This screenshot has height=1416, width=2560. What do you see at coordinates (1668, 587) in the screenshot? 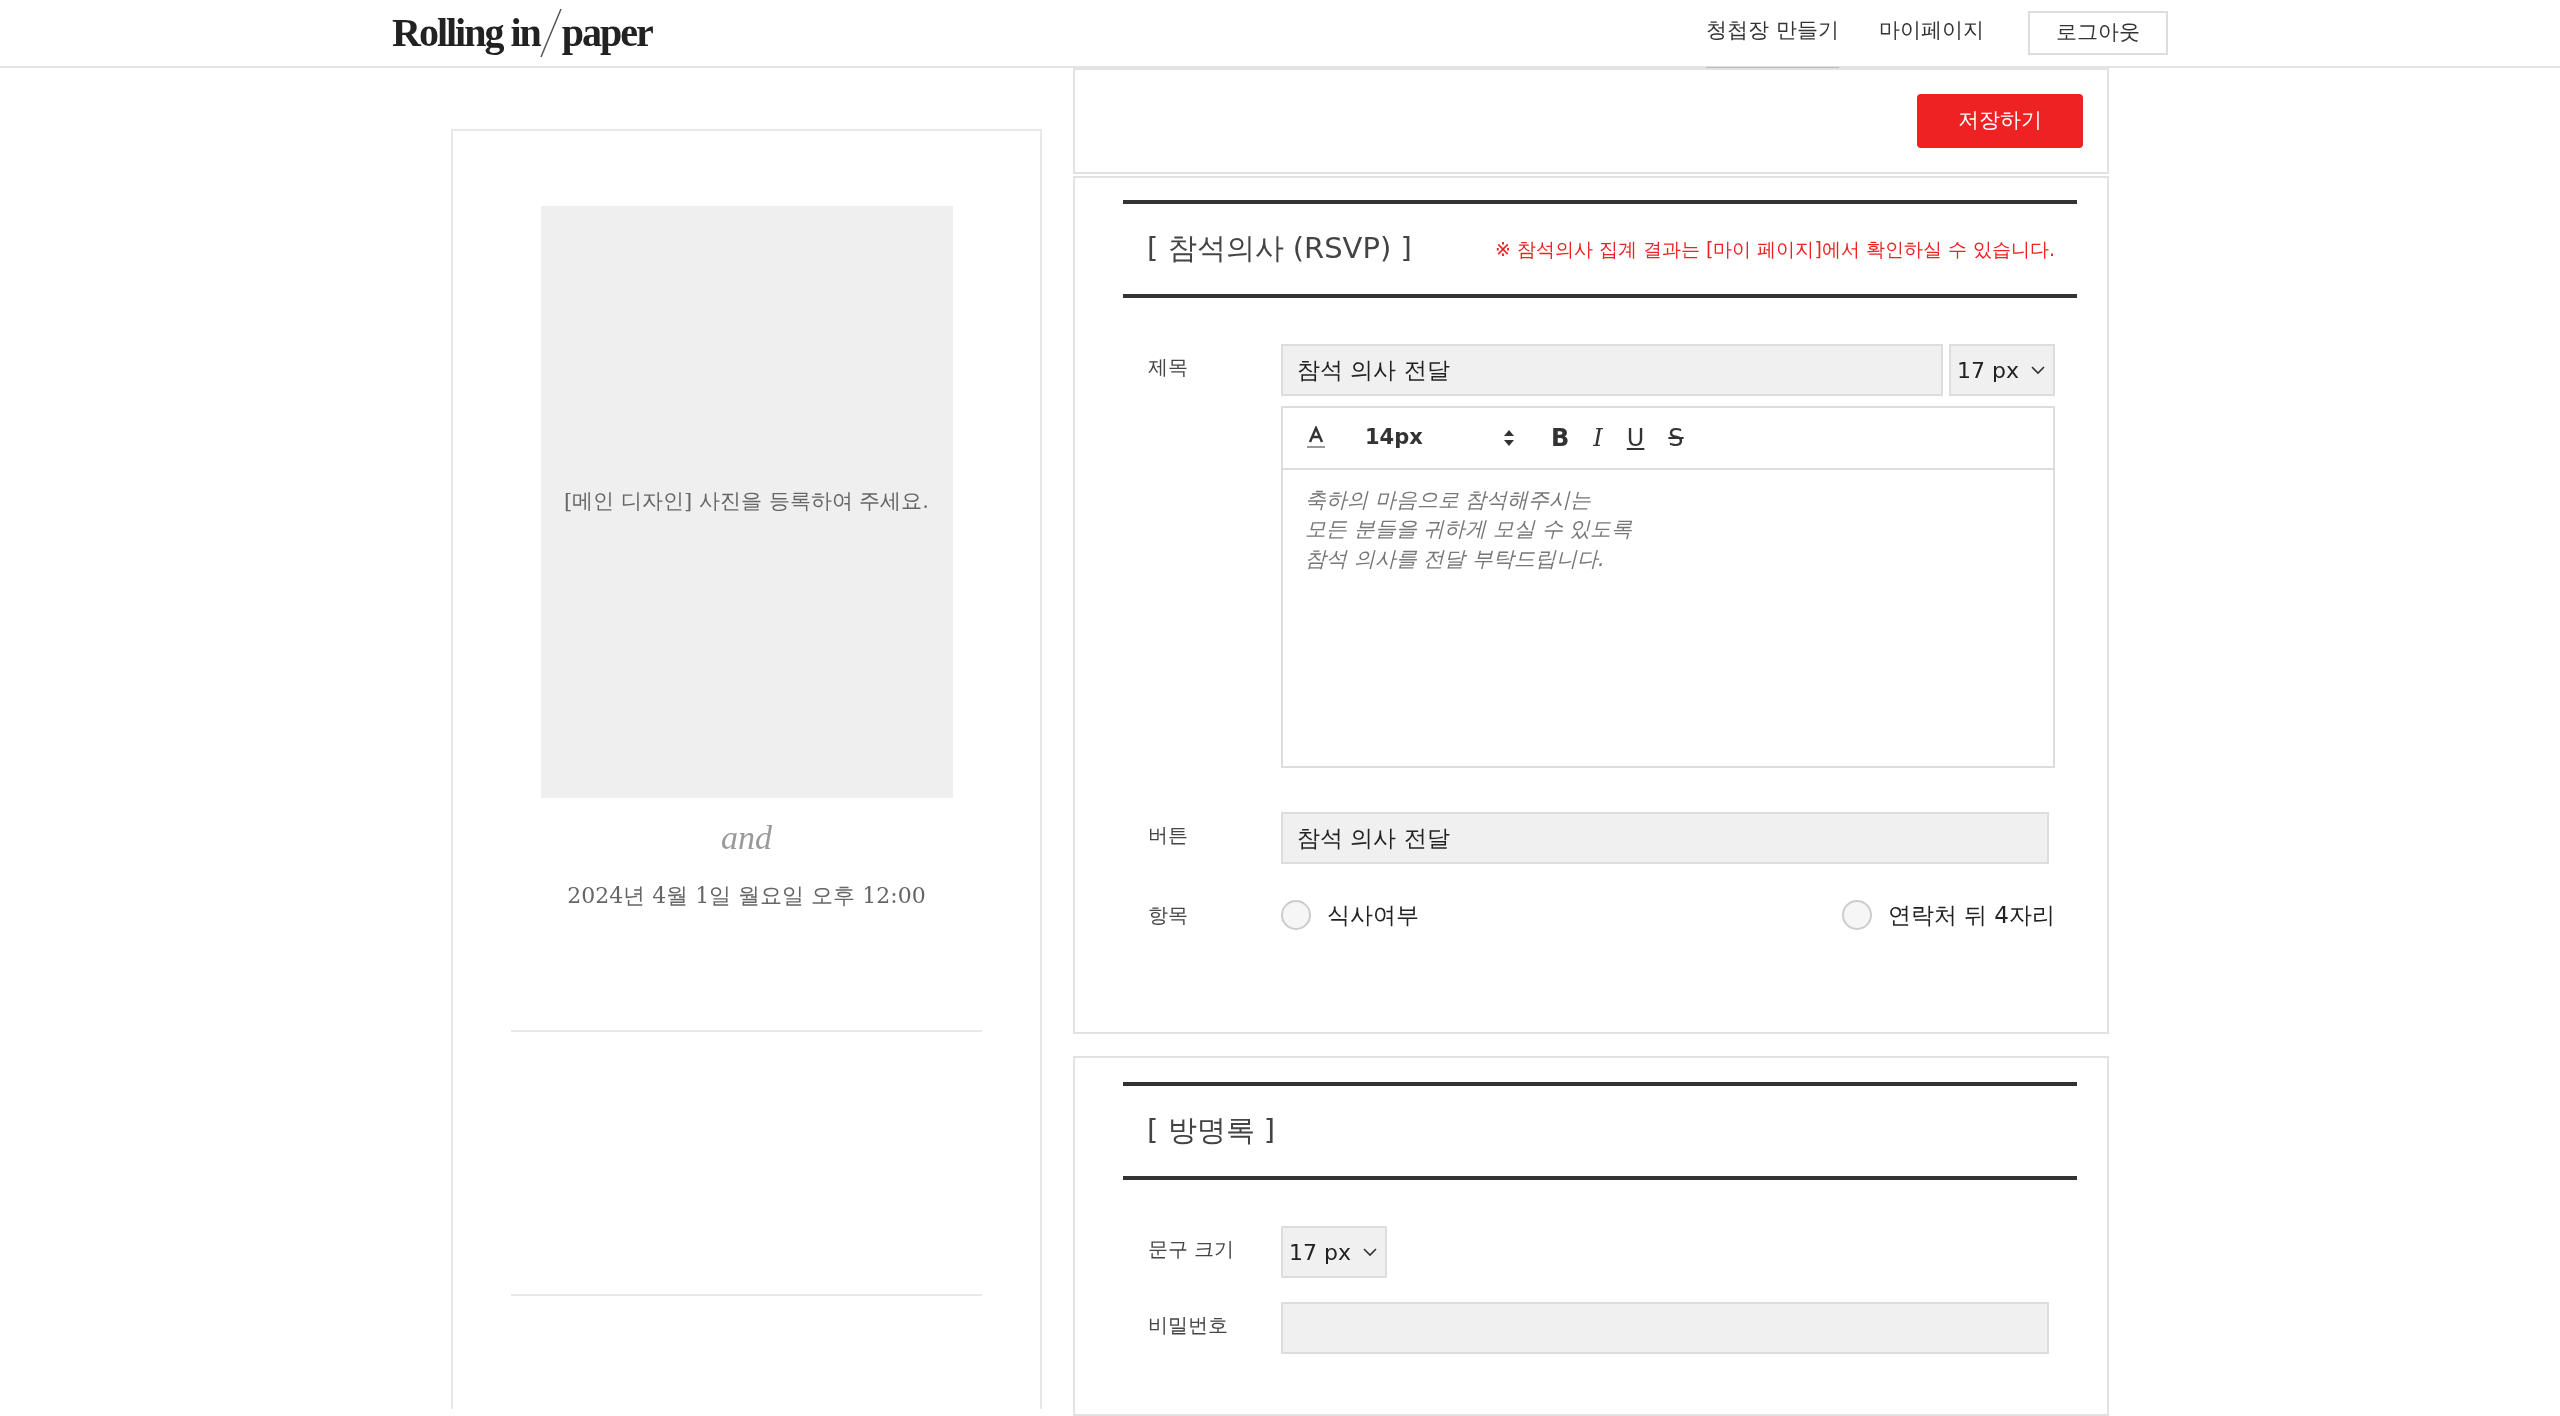
I see `text-editor: 14px B I U S 축하의 마음으로 참석해주시는 모든 분들을 귀하게 모실 수 있도록 참석 의사를 전달 부탁드립니다.` at bounding box center [1668, 587].